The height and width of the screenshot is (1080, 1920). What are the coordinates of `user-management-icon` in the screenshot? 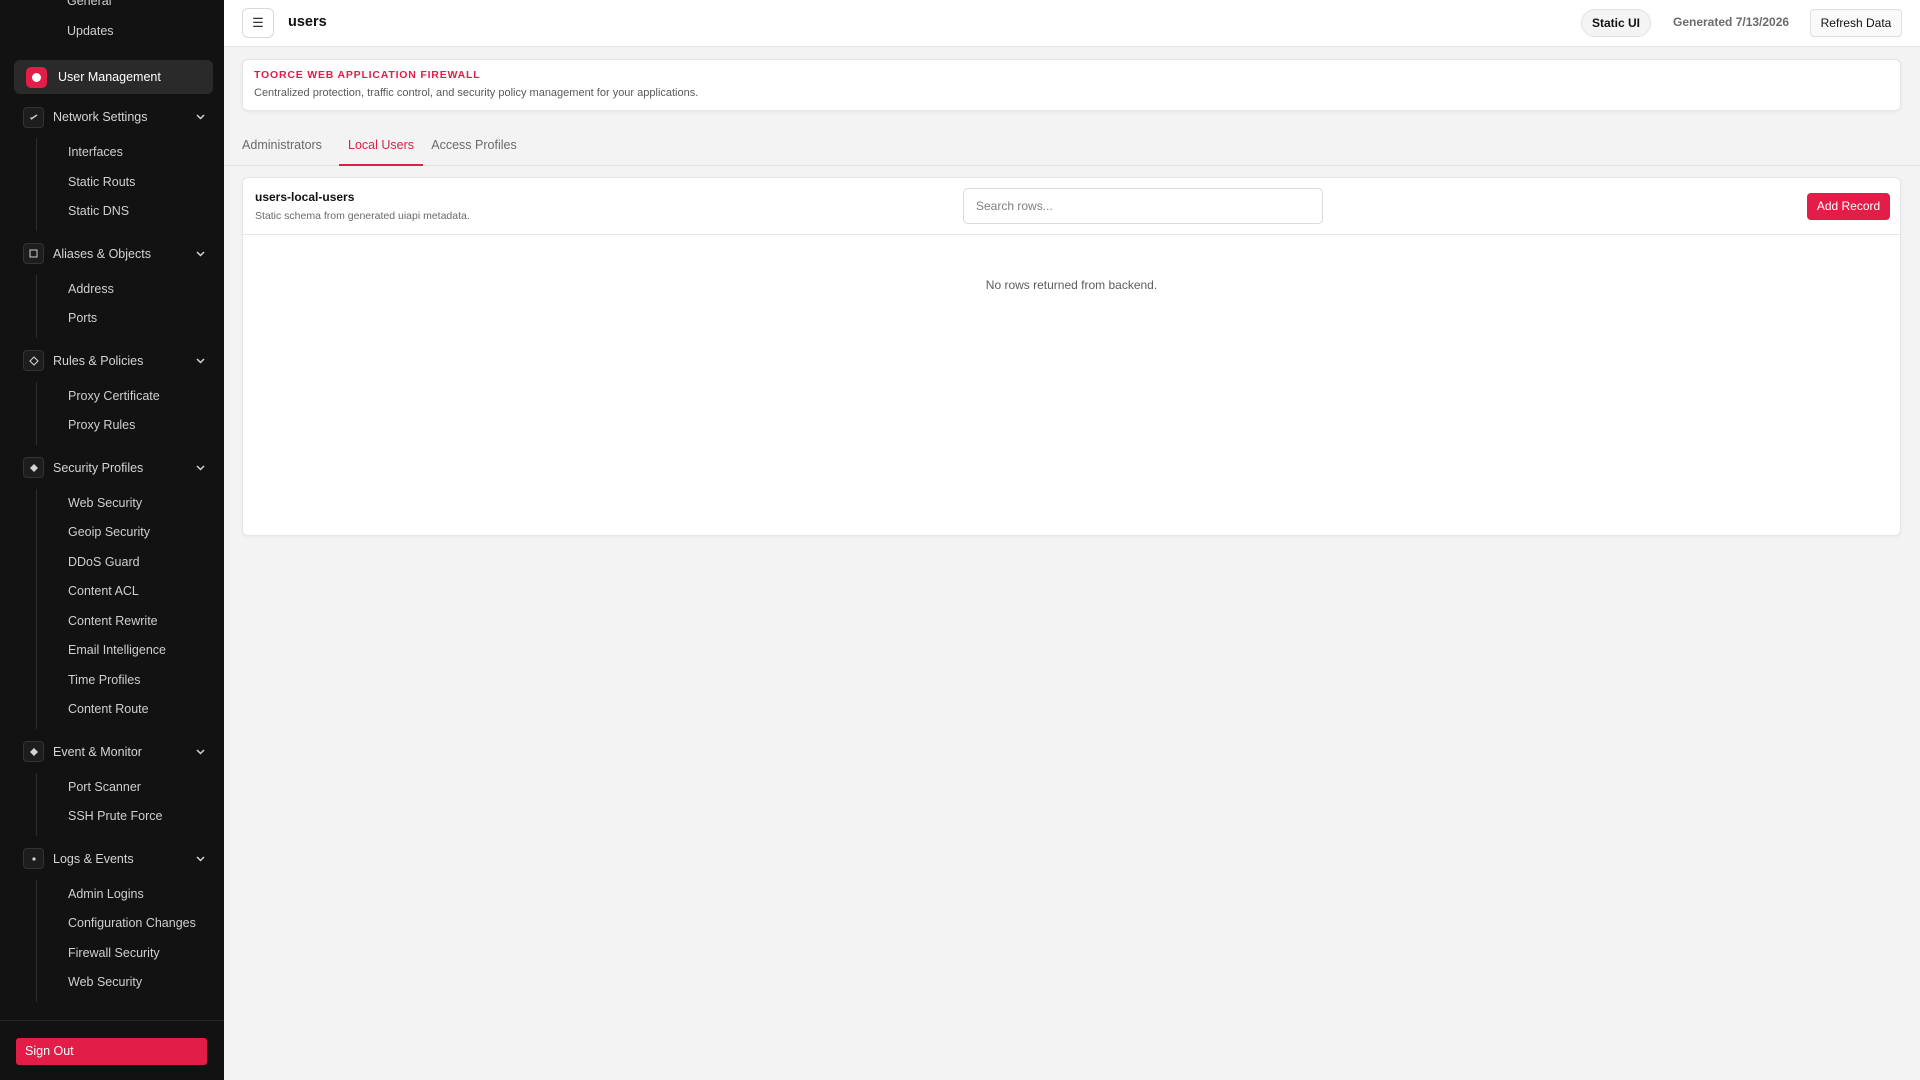 It's located at (36, 77).